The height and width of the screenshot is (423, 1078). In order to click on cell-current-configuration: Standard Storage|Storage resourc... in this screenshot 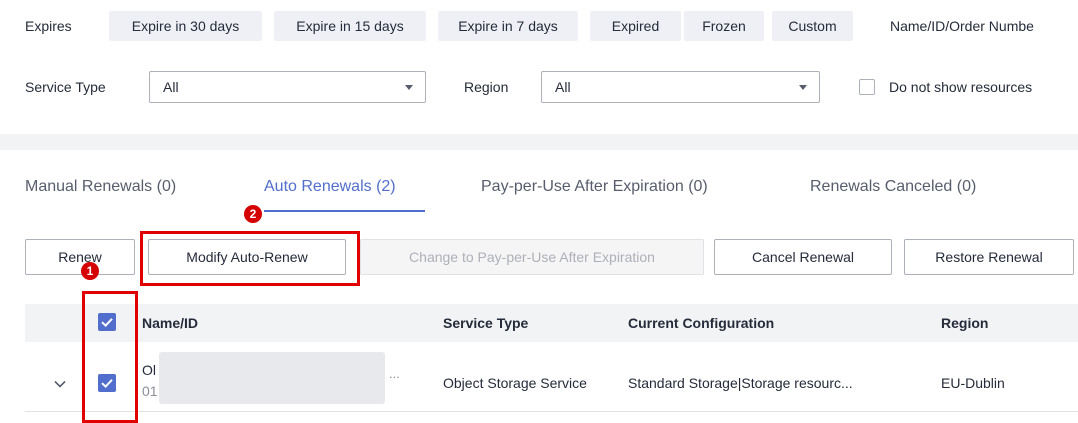, I will do `click(740, 383)`.